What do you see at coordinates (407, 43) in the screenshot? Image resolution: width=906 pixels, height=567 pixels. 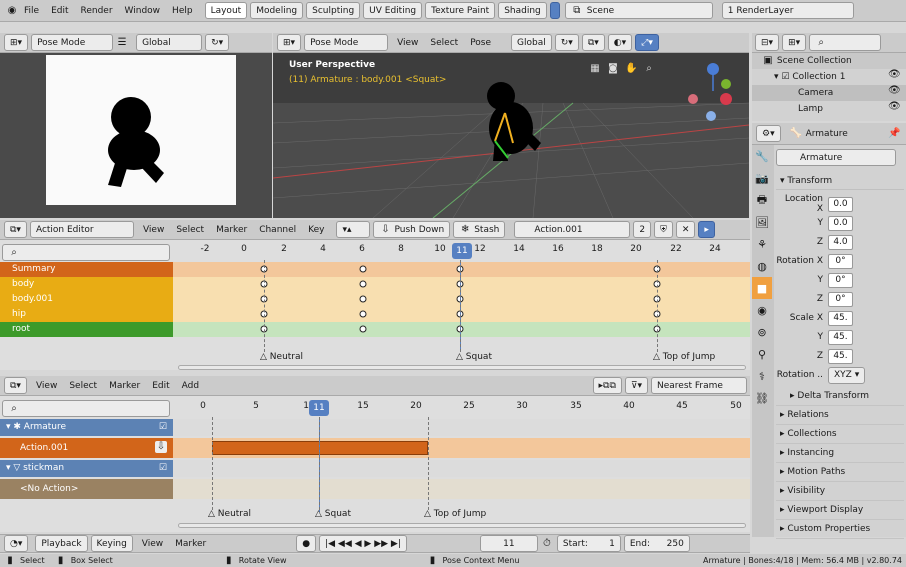 I see `viewport-menu-view: View` at bounding box center [407, 43].